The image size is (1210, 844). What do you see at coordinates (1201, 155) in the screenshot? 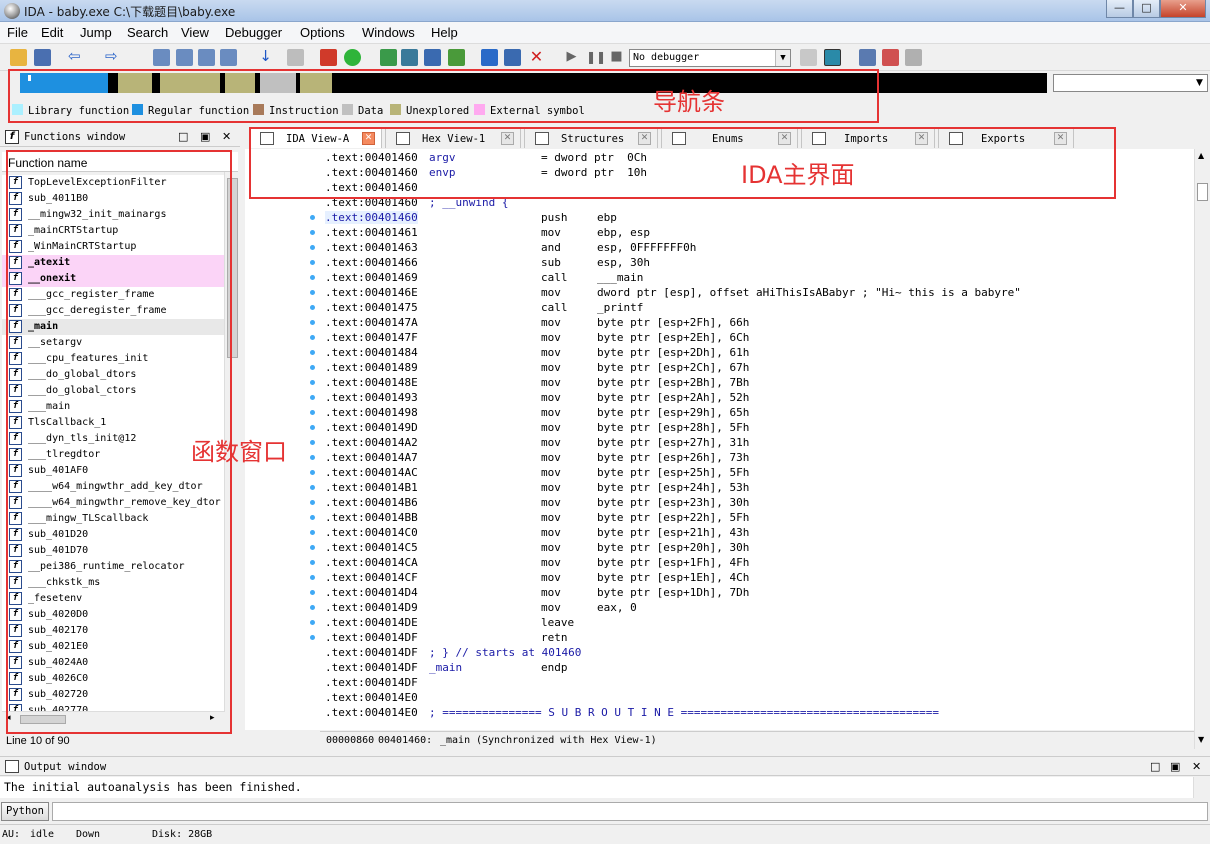
I see `scroll-up-icon: ▲` at bounding box center [1201, 155].